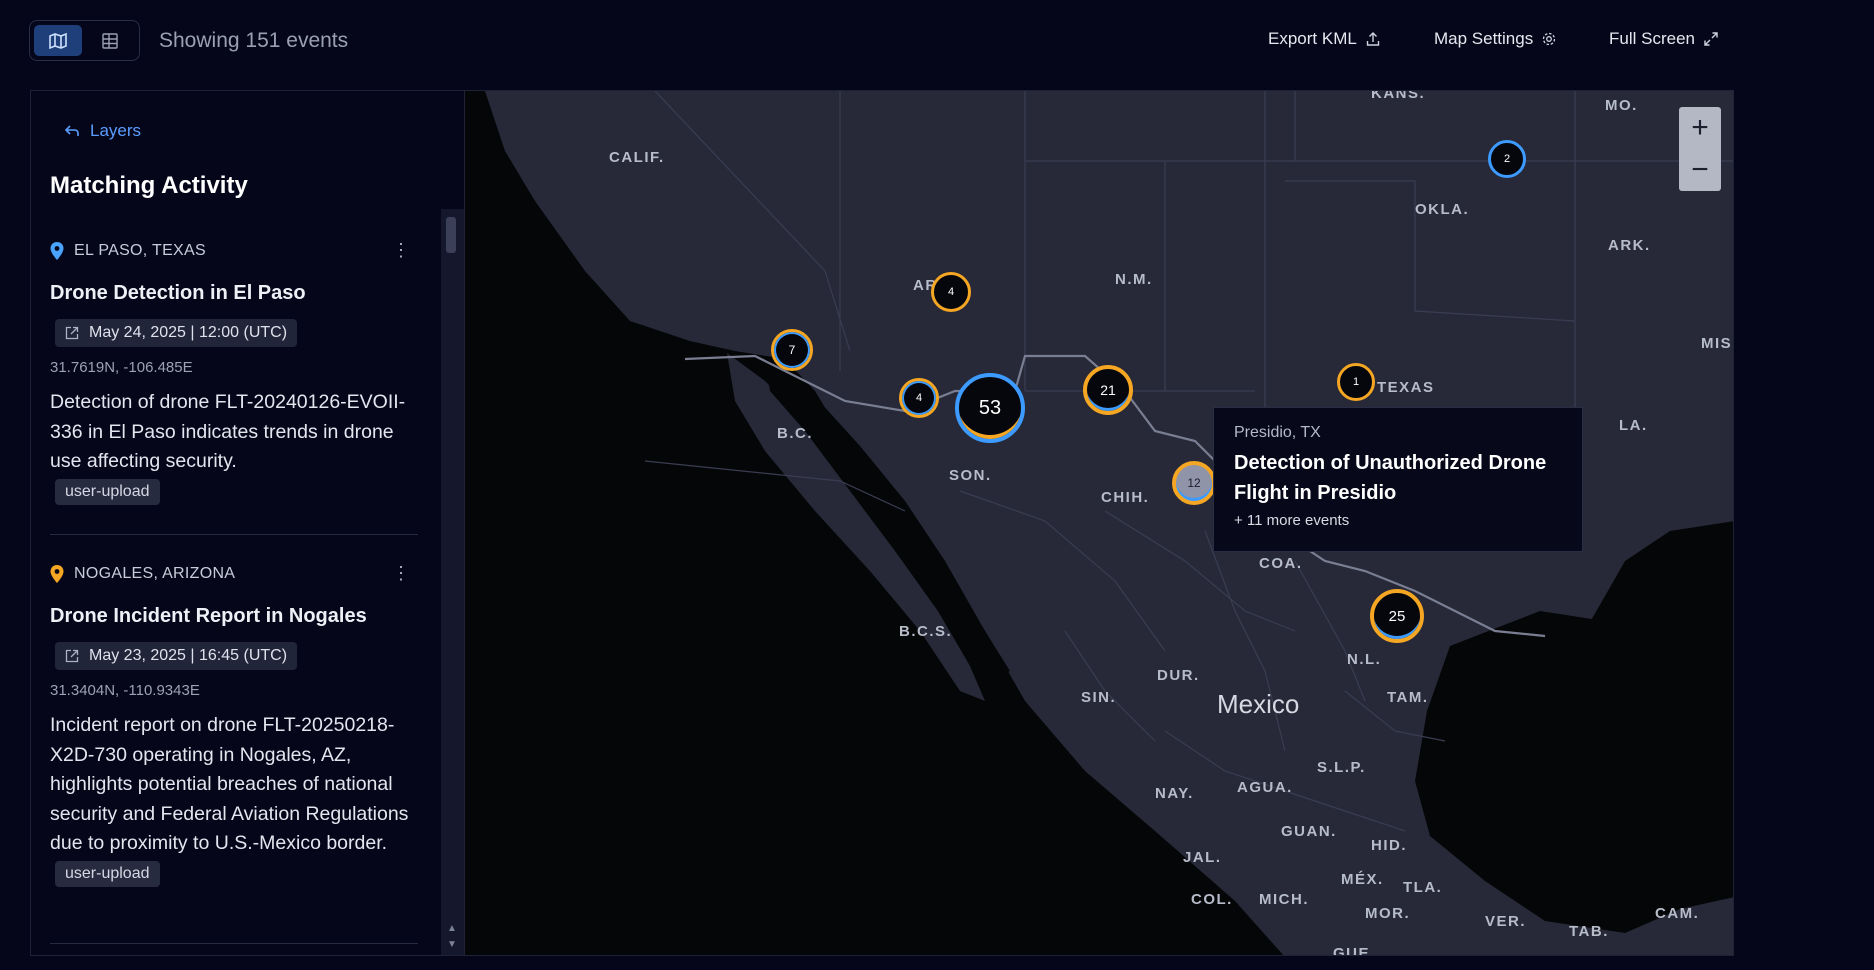 The width and height of the screenshot is (1874, 970). I want to click on card-title: Drone Detection in El Paso, so click(178, 293).